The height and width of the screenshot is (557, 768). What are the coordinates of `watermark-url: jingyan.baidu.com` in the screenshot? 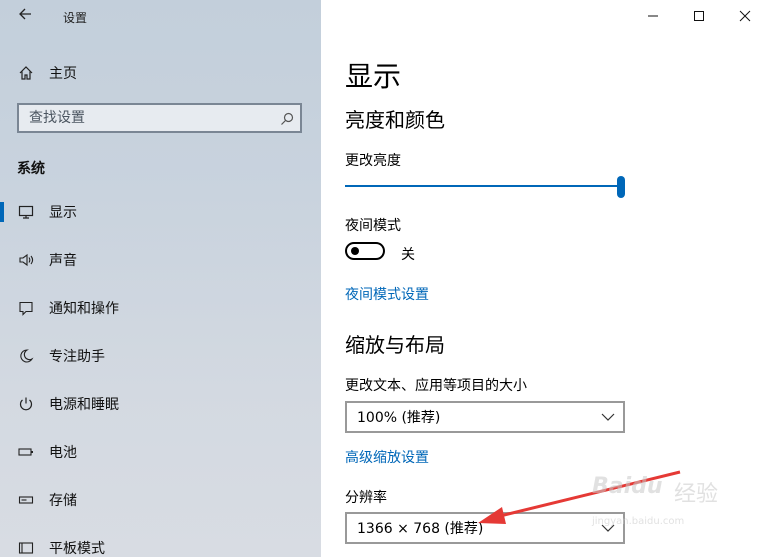 It's located at (638, 521).